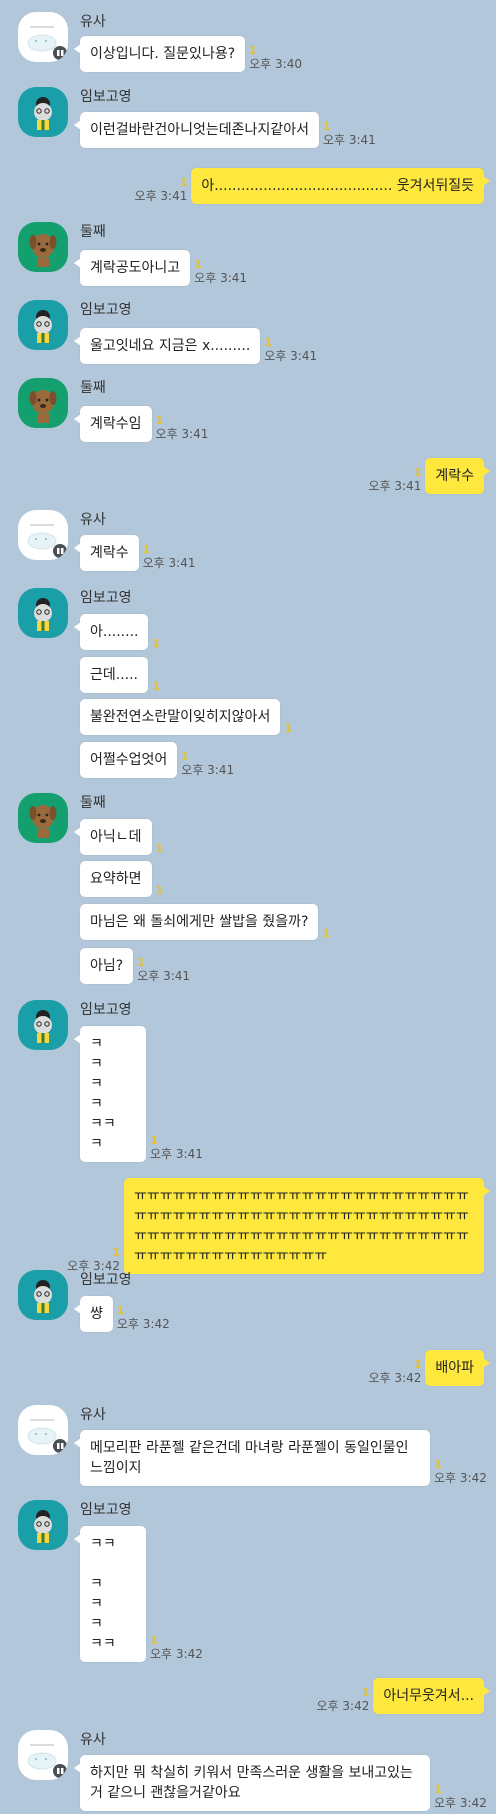 This screenshot has height=1814, width=496. I want to click on message-row: 계락수 1 오후 3:41, so click(136, 553).